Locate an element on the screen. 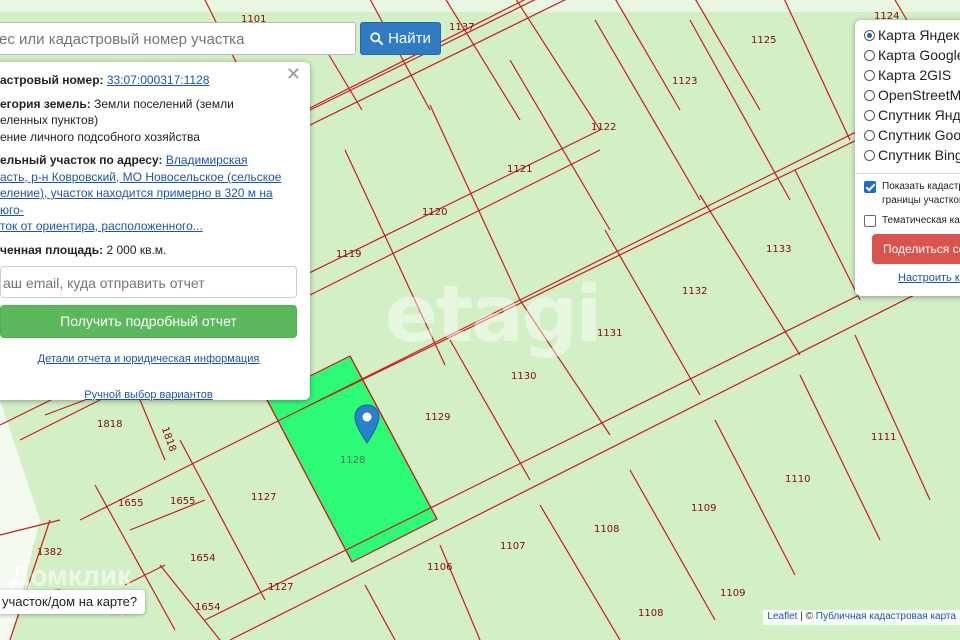 The height and width of the screenshot is (640, 960). map-attribution: Leaflet | © Публичная кадастровая карта is located at coordinates (861, 617).